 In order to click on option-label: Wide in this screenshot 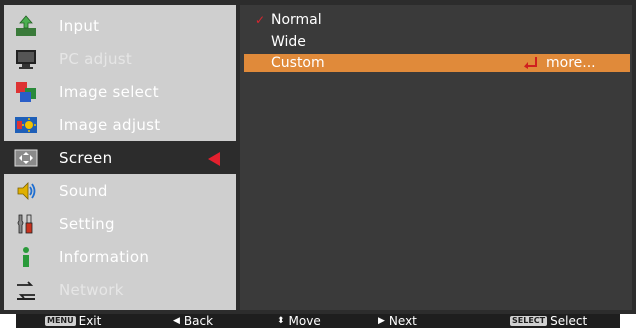, I will do `click(288, 42)`.